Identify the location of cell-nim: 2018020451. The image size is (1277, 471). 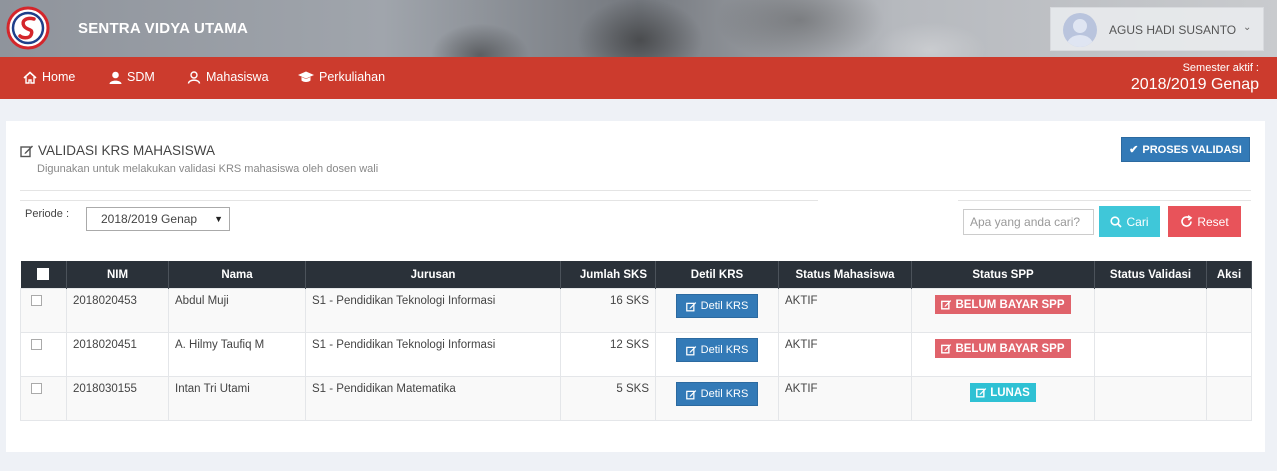
(117, 354).